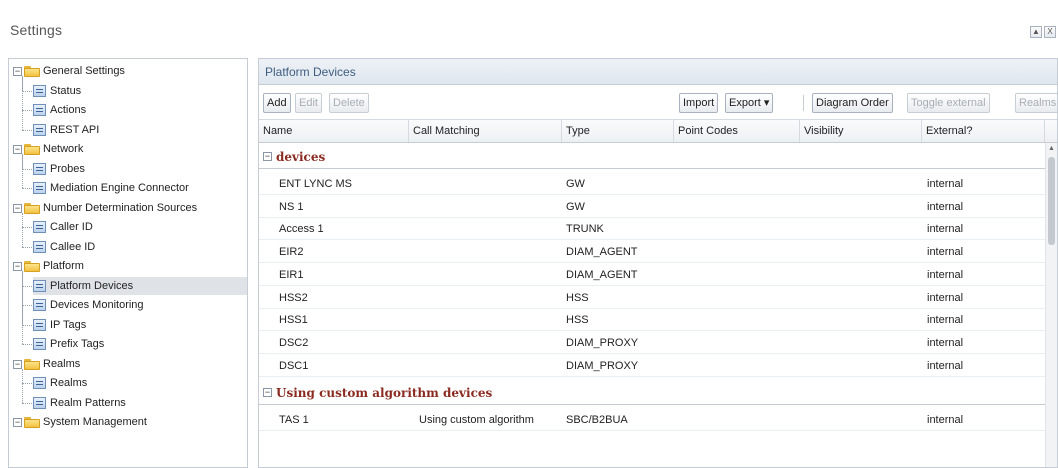  I want to click on column-header-call-matching: Call Matching, so click(485, 131).